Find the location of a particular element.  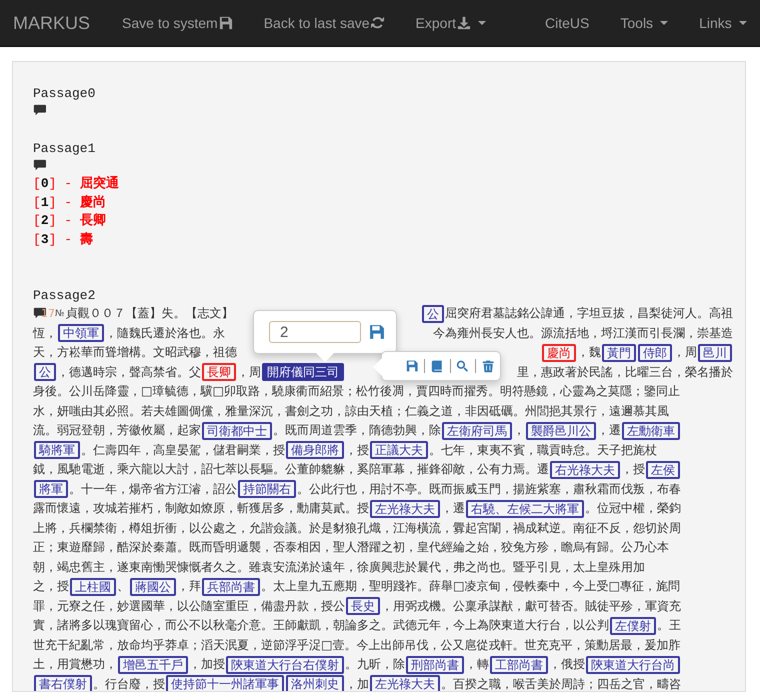

office-tag: 兵部尚書 is located at coordinates (231, 587).